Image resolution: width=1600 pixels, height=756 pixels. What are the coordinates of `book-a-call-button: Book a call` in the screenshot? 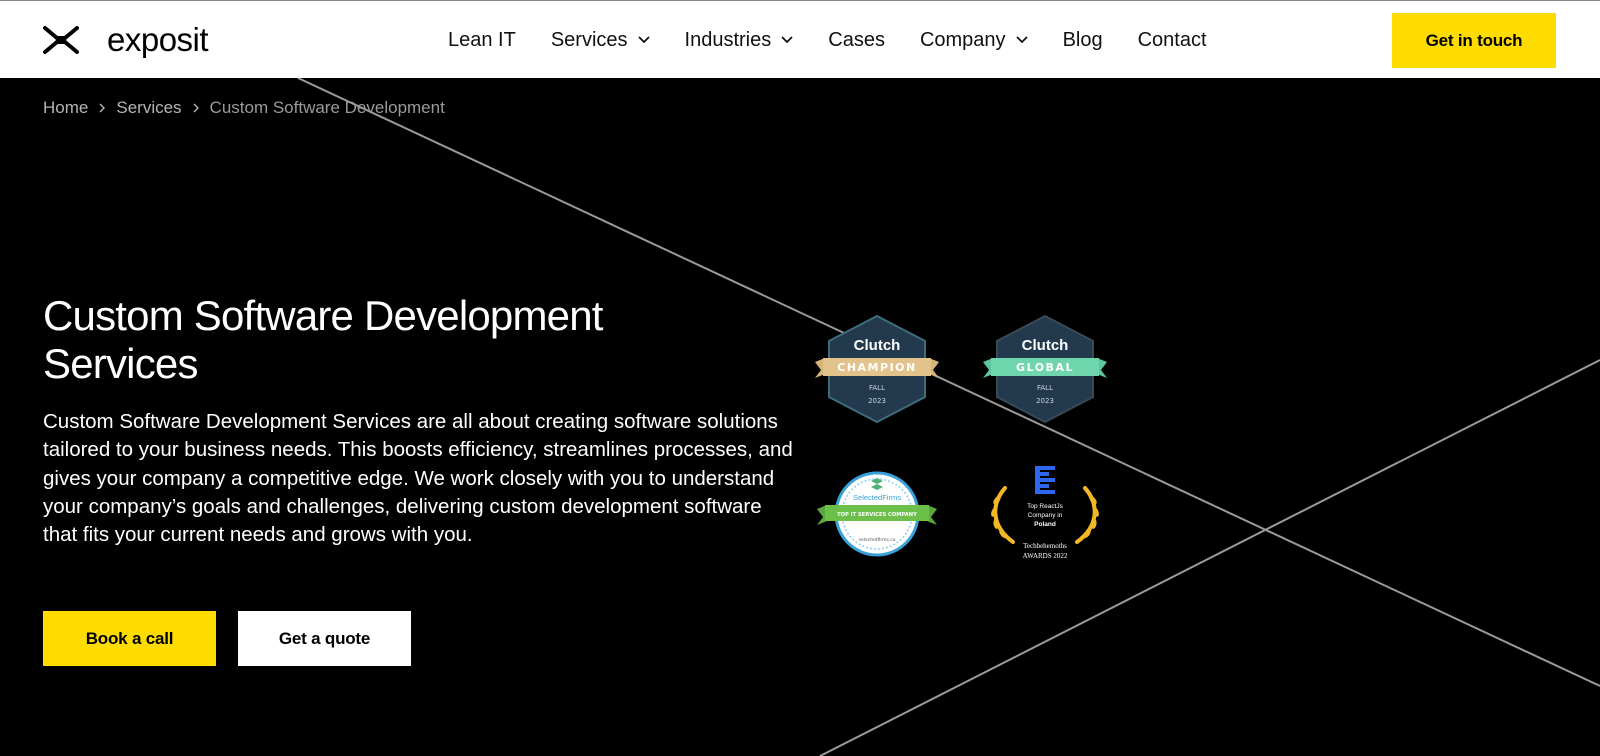 It's located at (129, 638).